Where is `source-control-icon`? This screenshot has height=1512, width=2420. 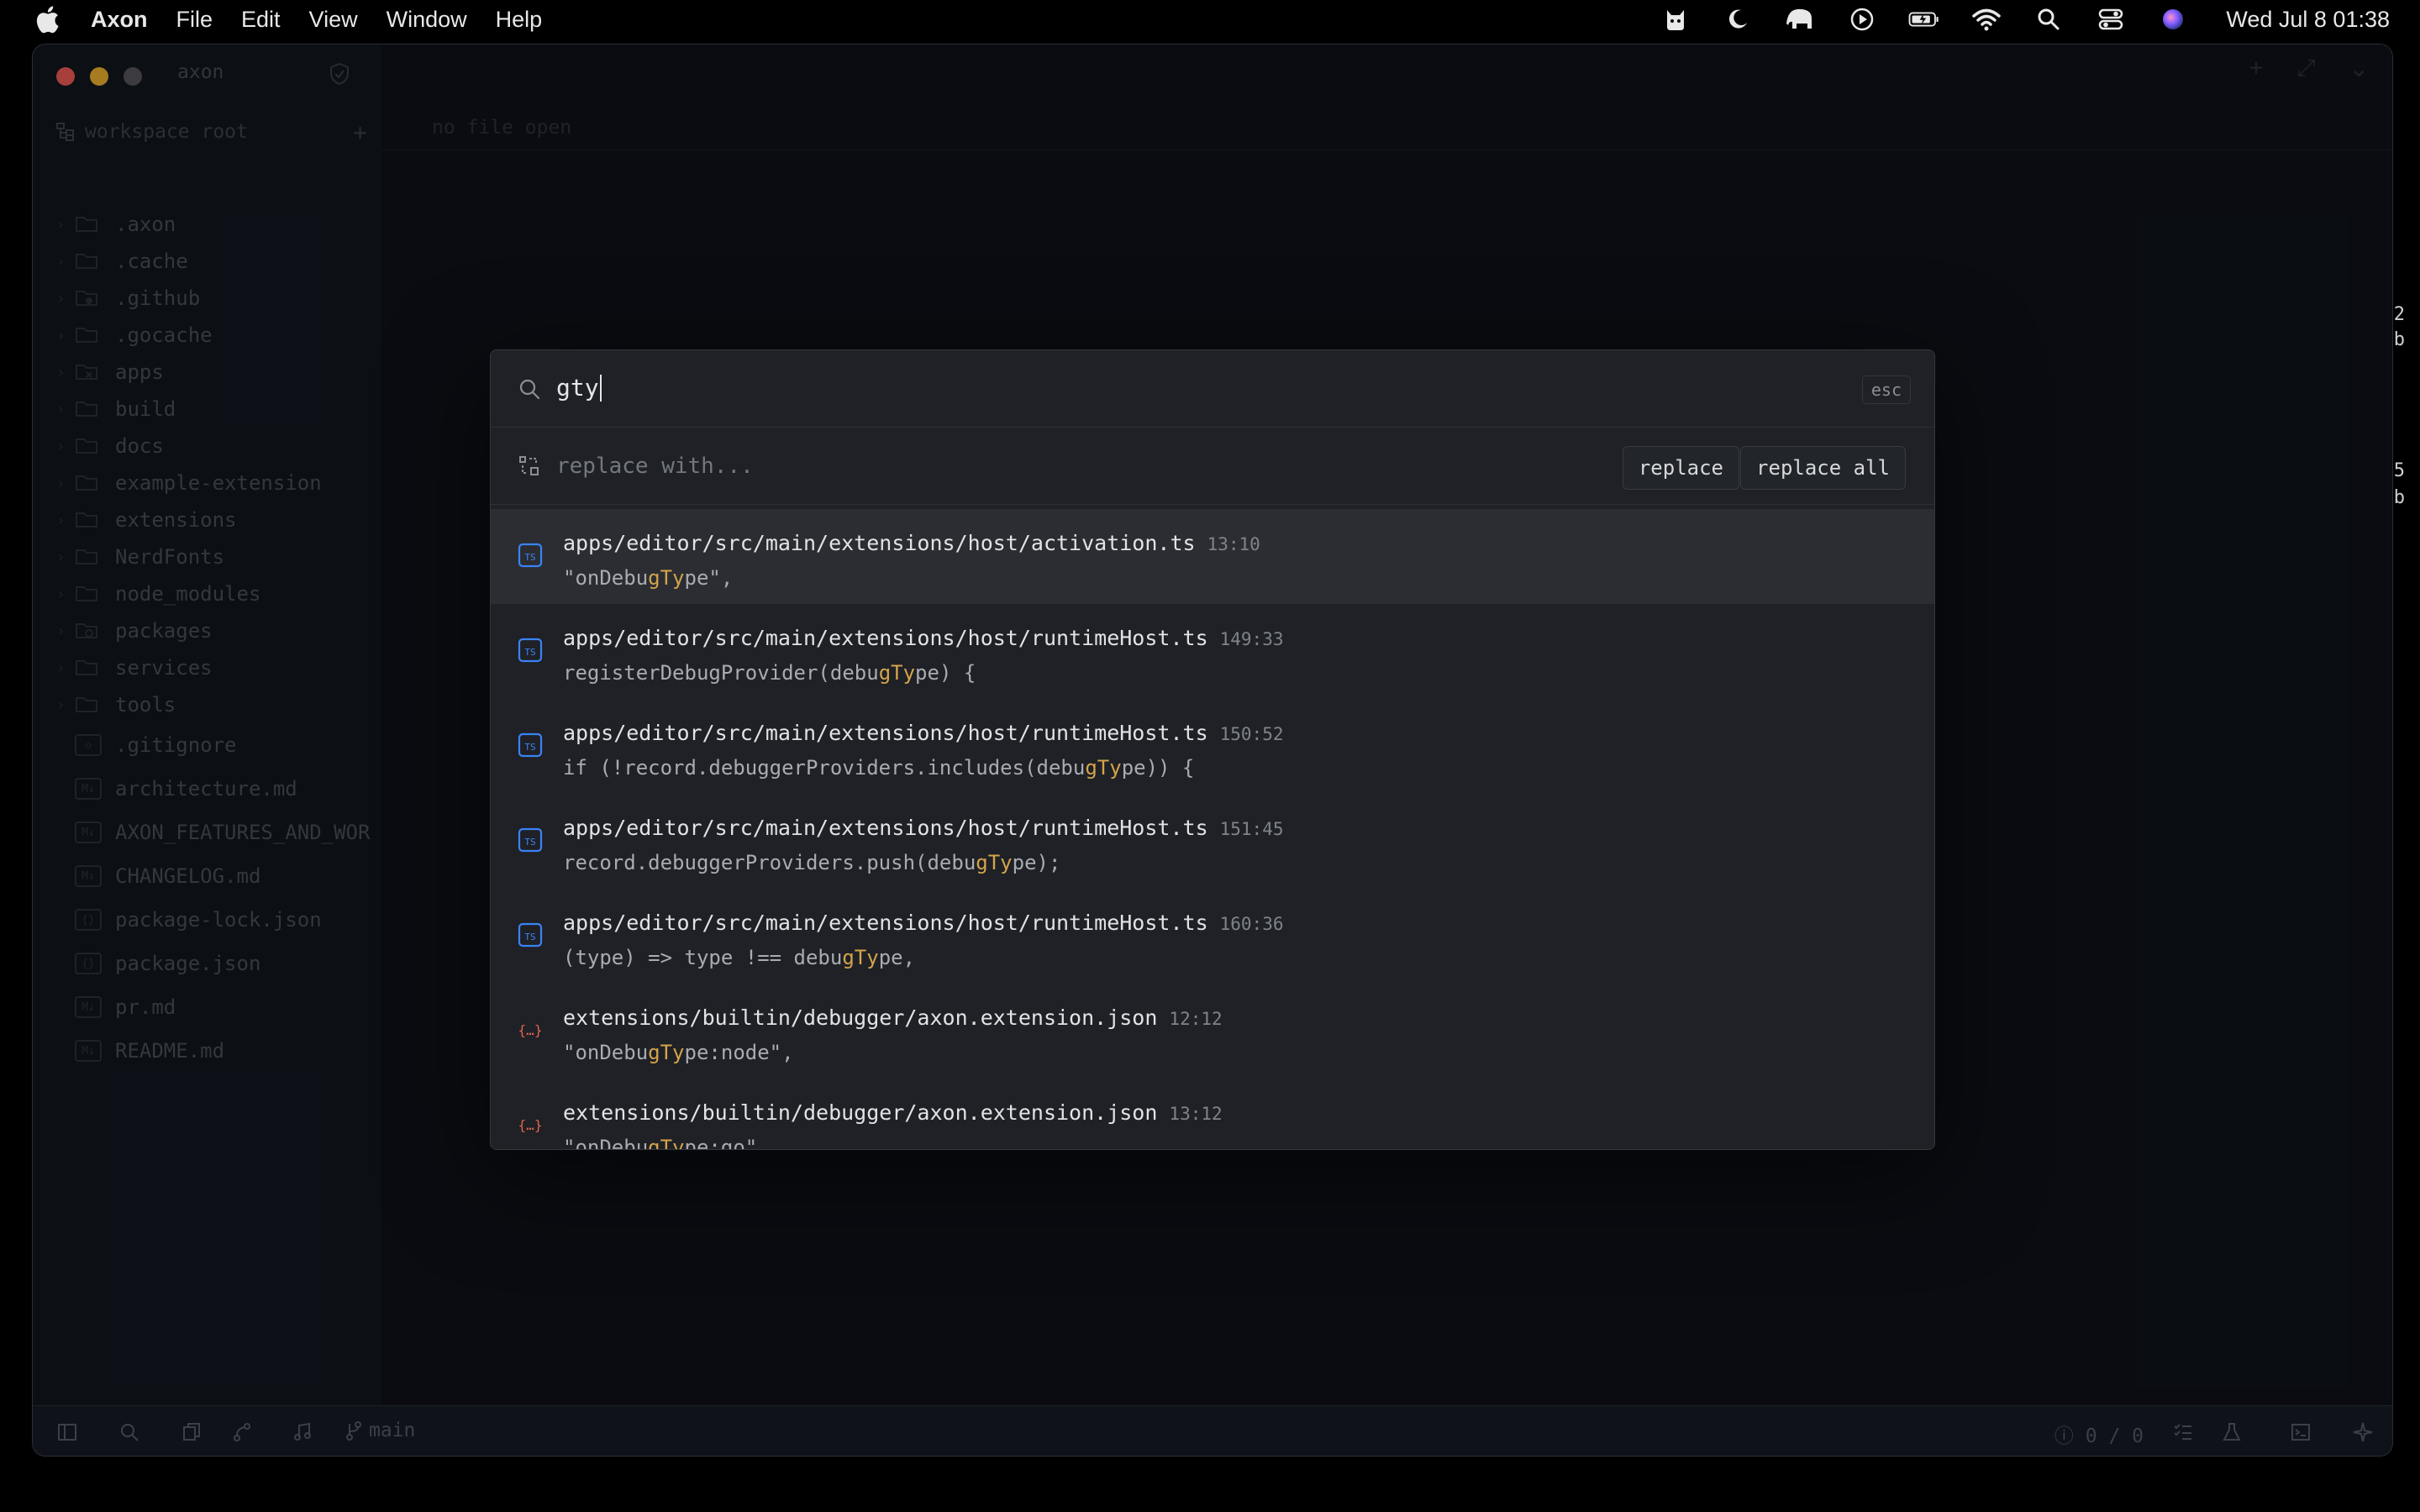 source-control-icon is located at coordinates (242, 1432).